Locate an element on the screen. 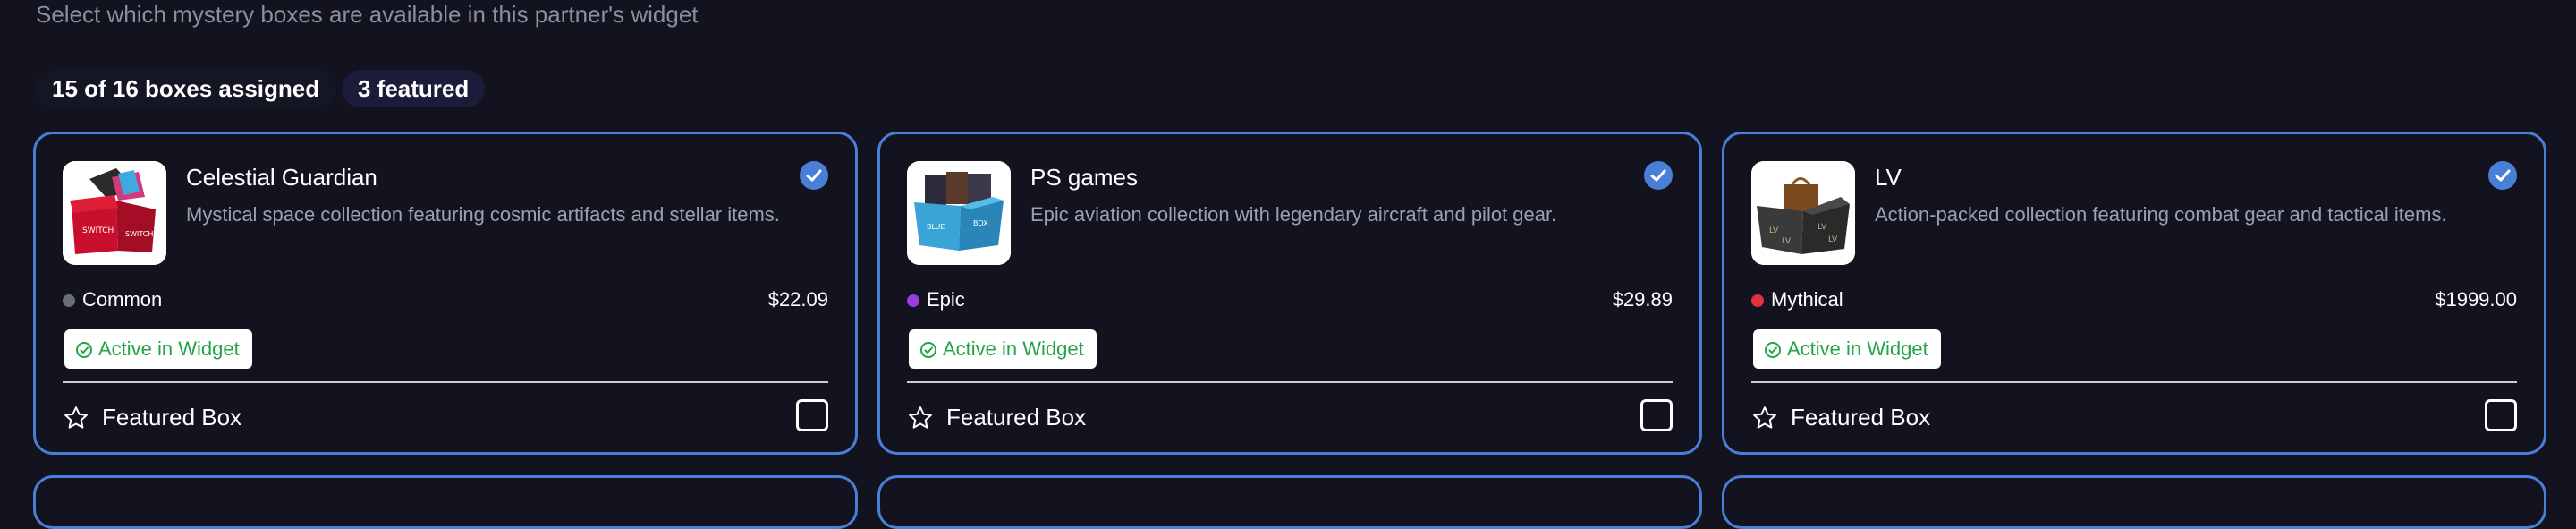 The height and width of the screenshot is (529, 2576). assigned-count-badge: 15 of 16 boxes assigned is located at coordinates (186, 88).